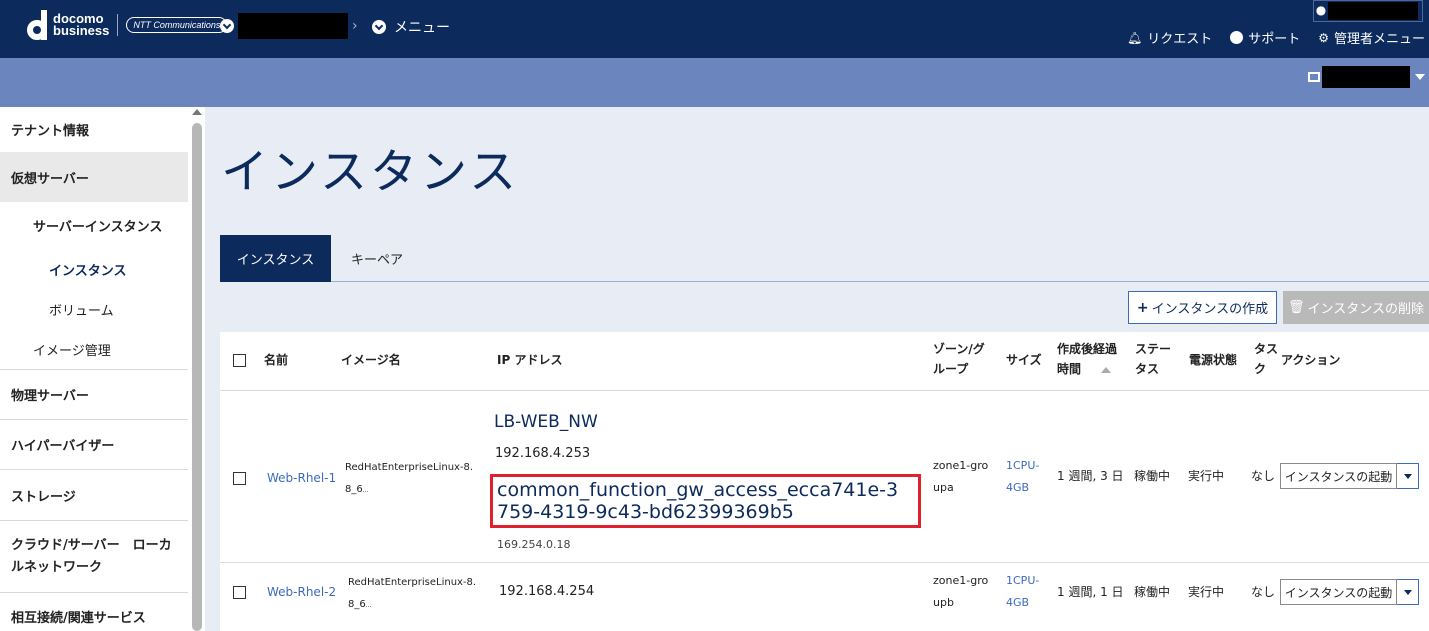  Describe the element at coordinates (959, 359) in the screenshot. I see `header-zone: ゾーン/グ ループ` at that location.